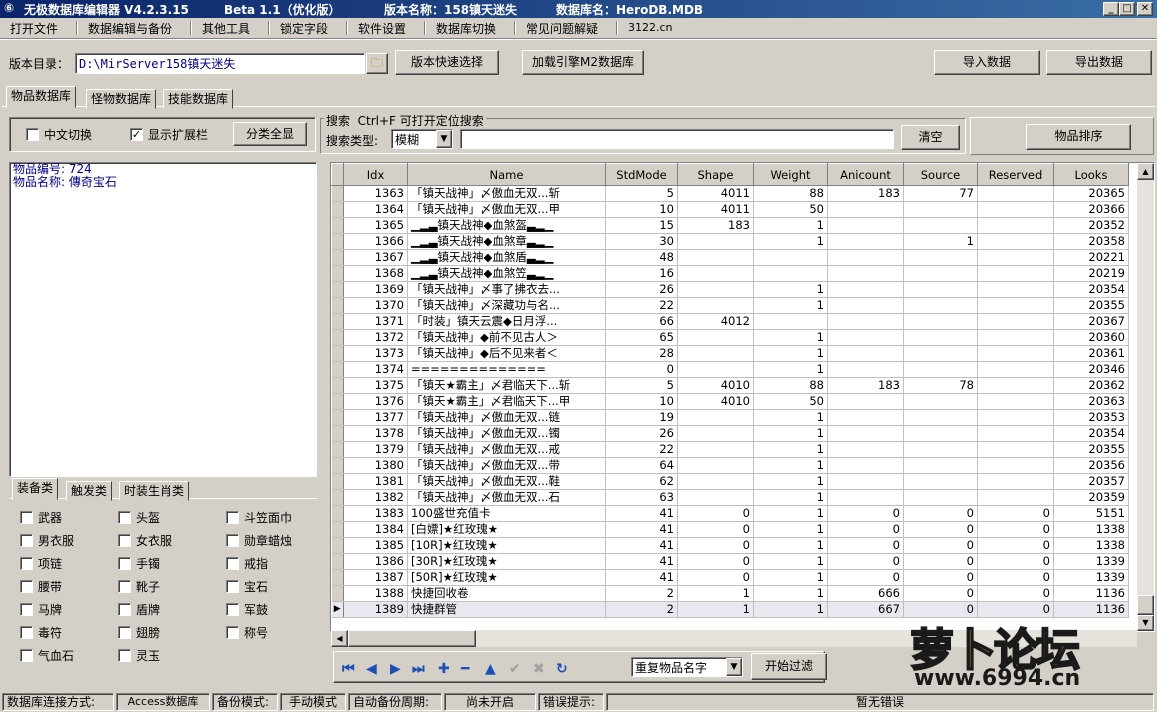  Describe the element at coordinates (1091, 593) in the screenshot. I see `table-cell: 1136` at that location.